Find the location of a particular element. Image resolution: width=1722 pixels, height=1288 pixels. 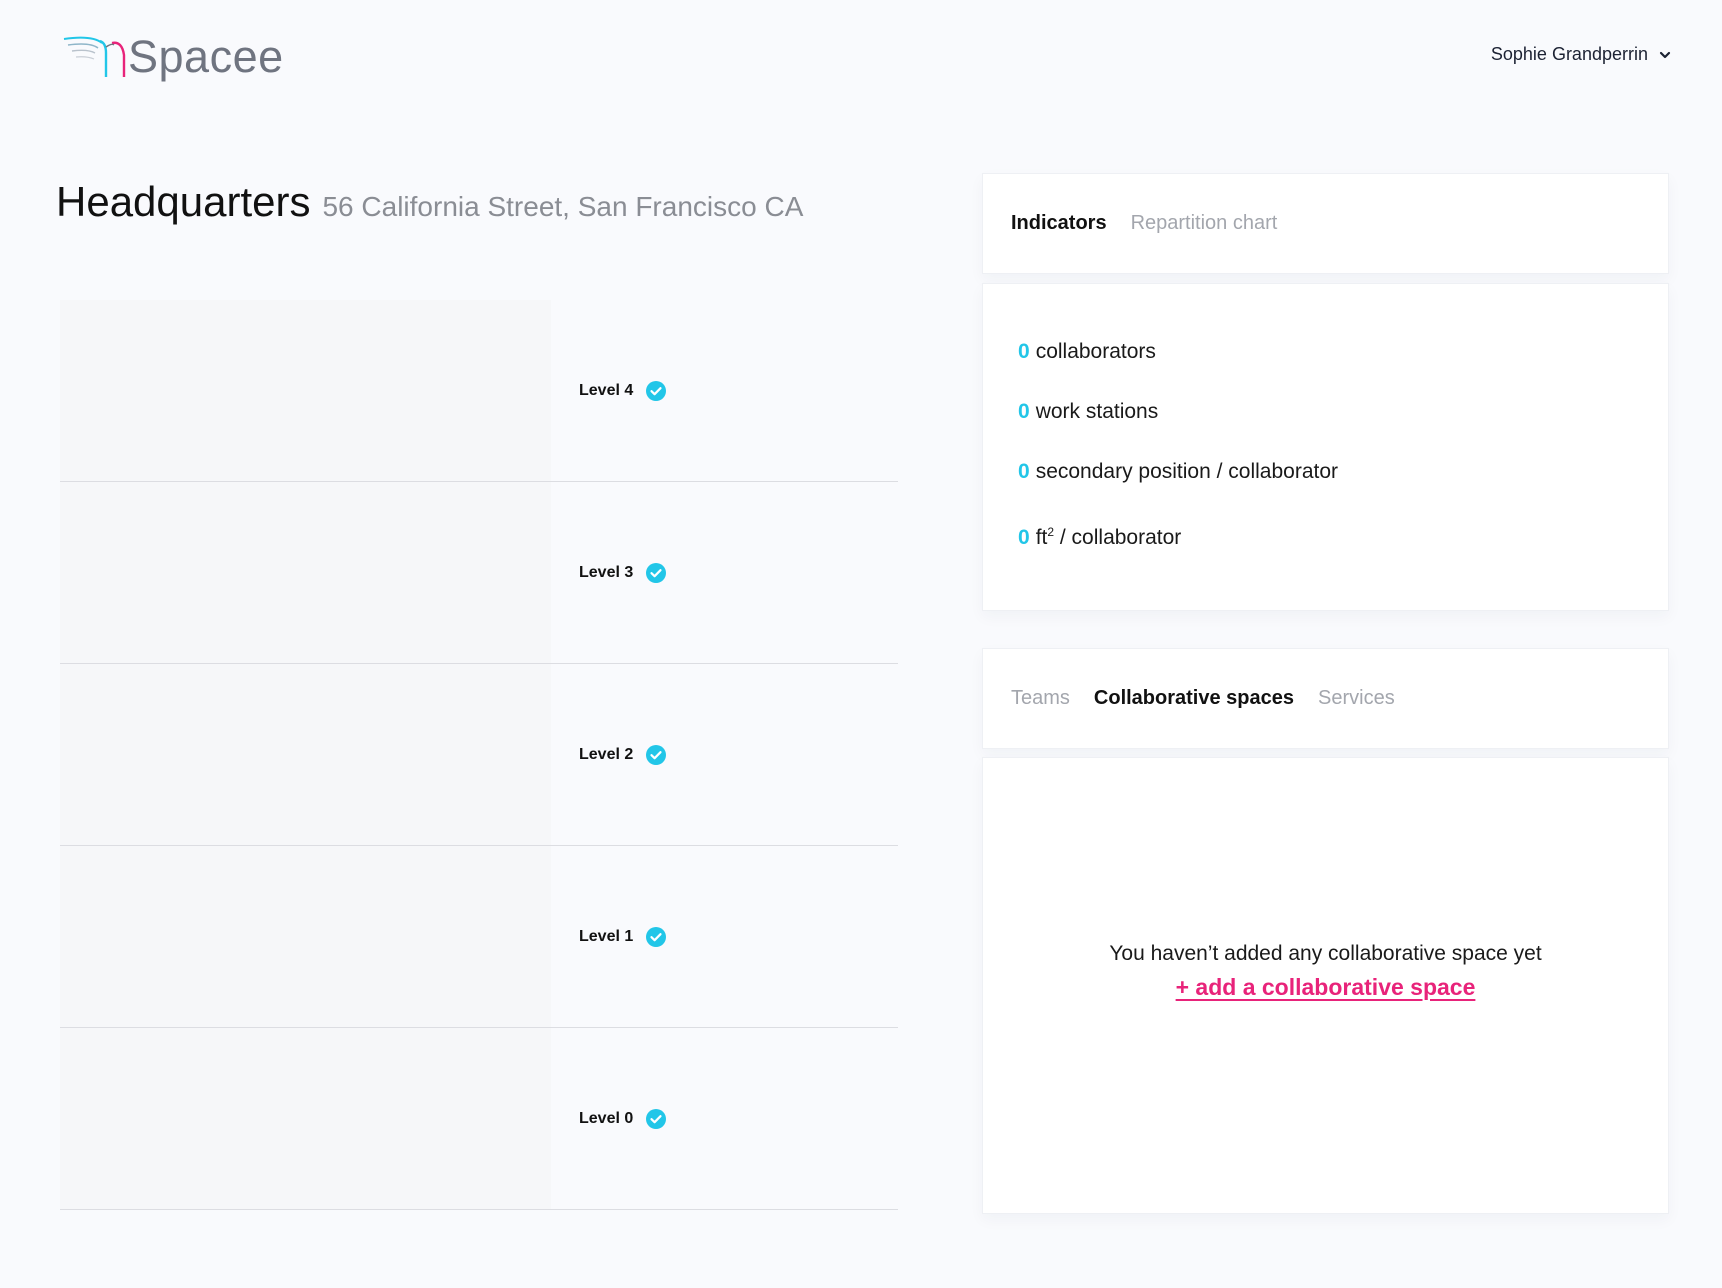

indicator-text: collaborators is located at coordinates (1095, 351).